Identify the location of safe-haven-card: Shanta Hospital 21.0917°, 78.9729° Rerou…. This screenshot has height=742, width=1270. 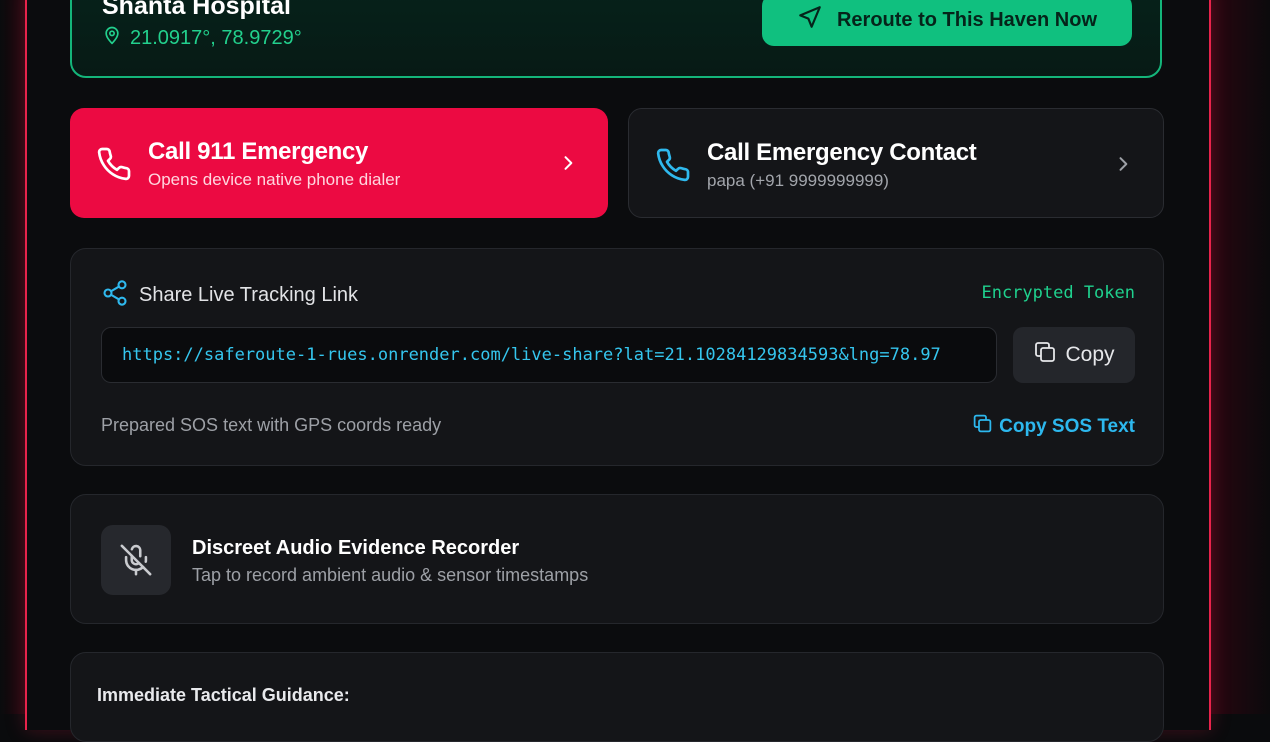
(616, 39).